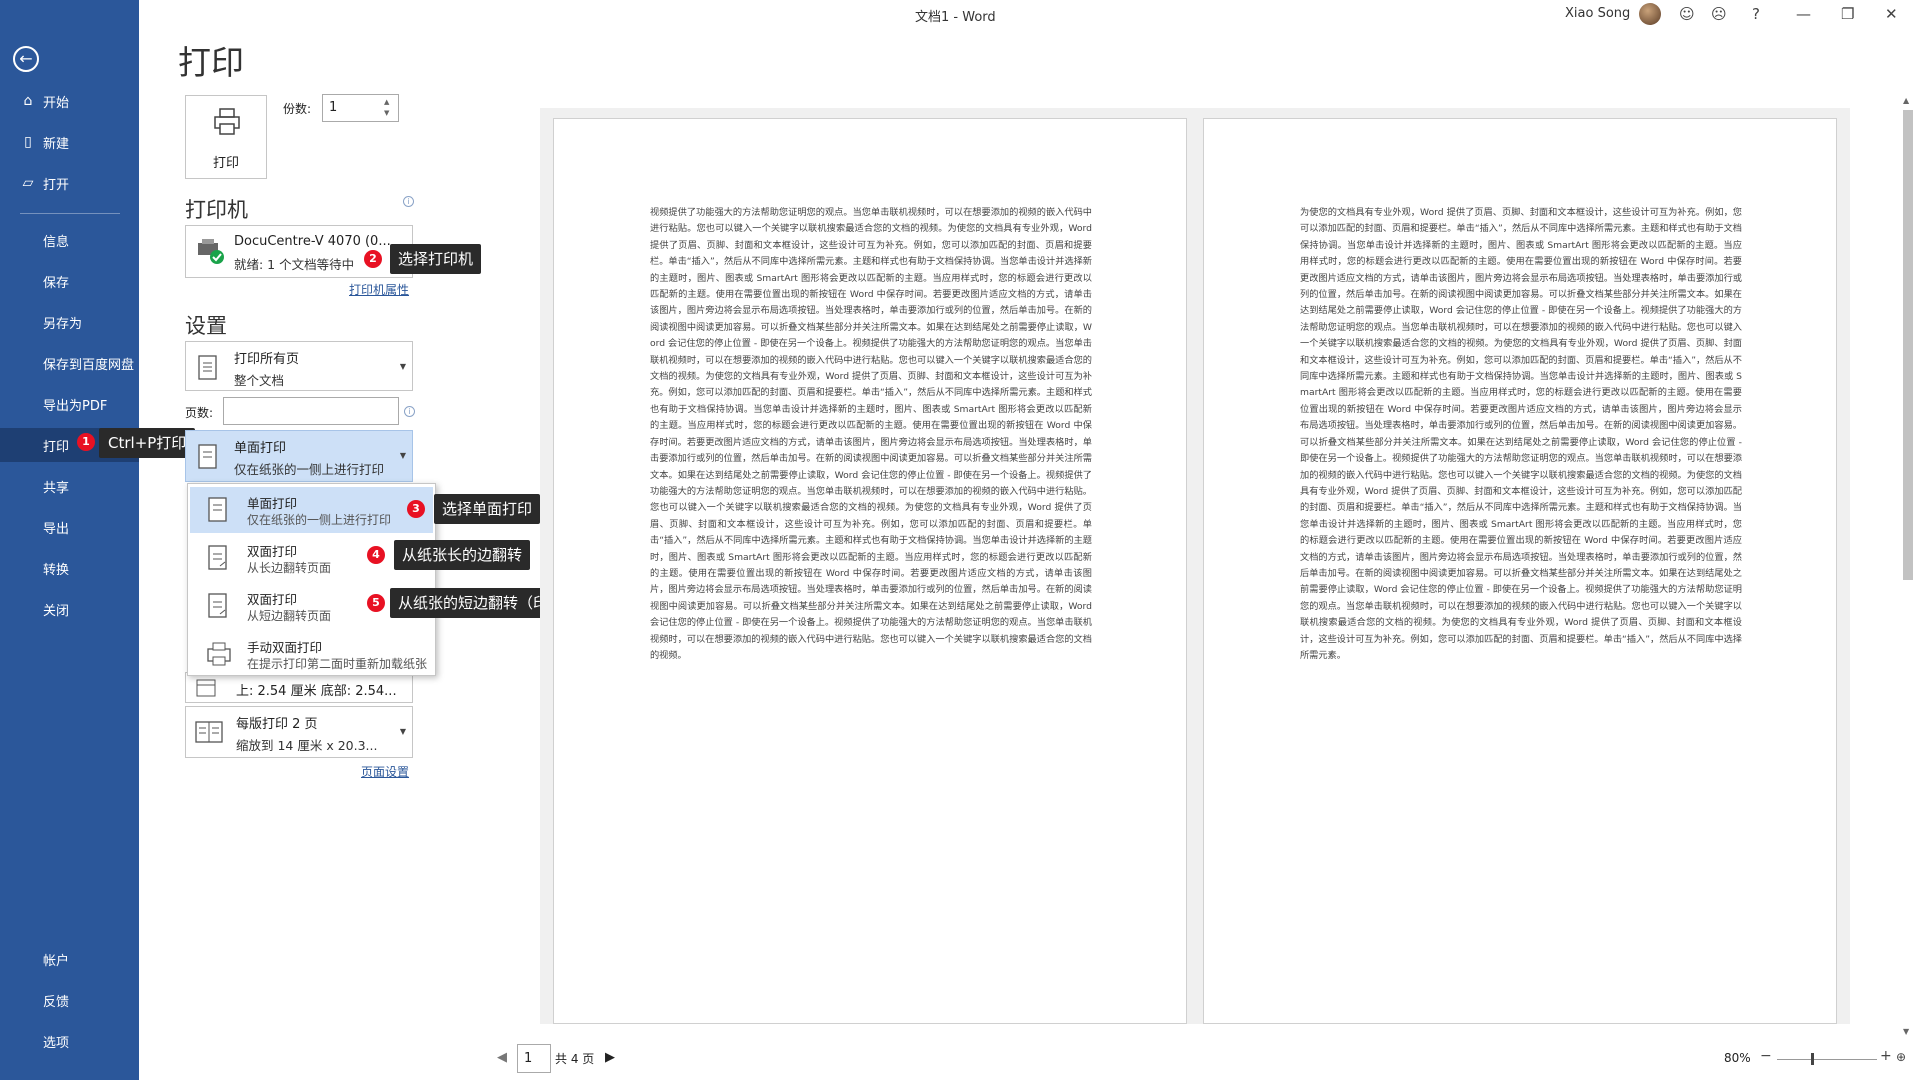  Describe the element at coordinates (63, 324) in the screenshot. I see `sidebar-item-label: 另存为` at that location.